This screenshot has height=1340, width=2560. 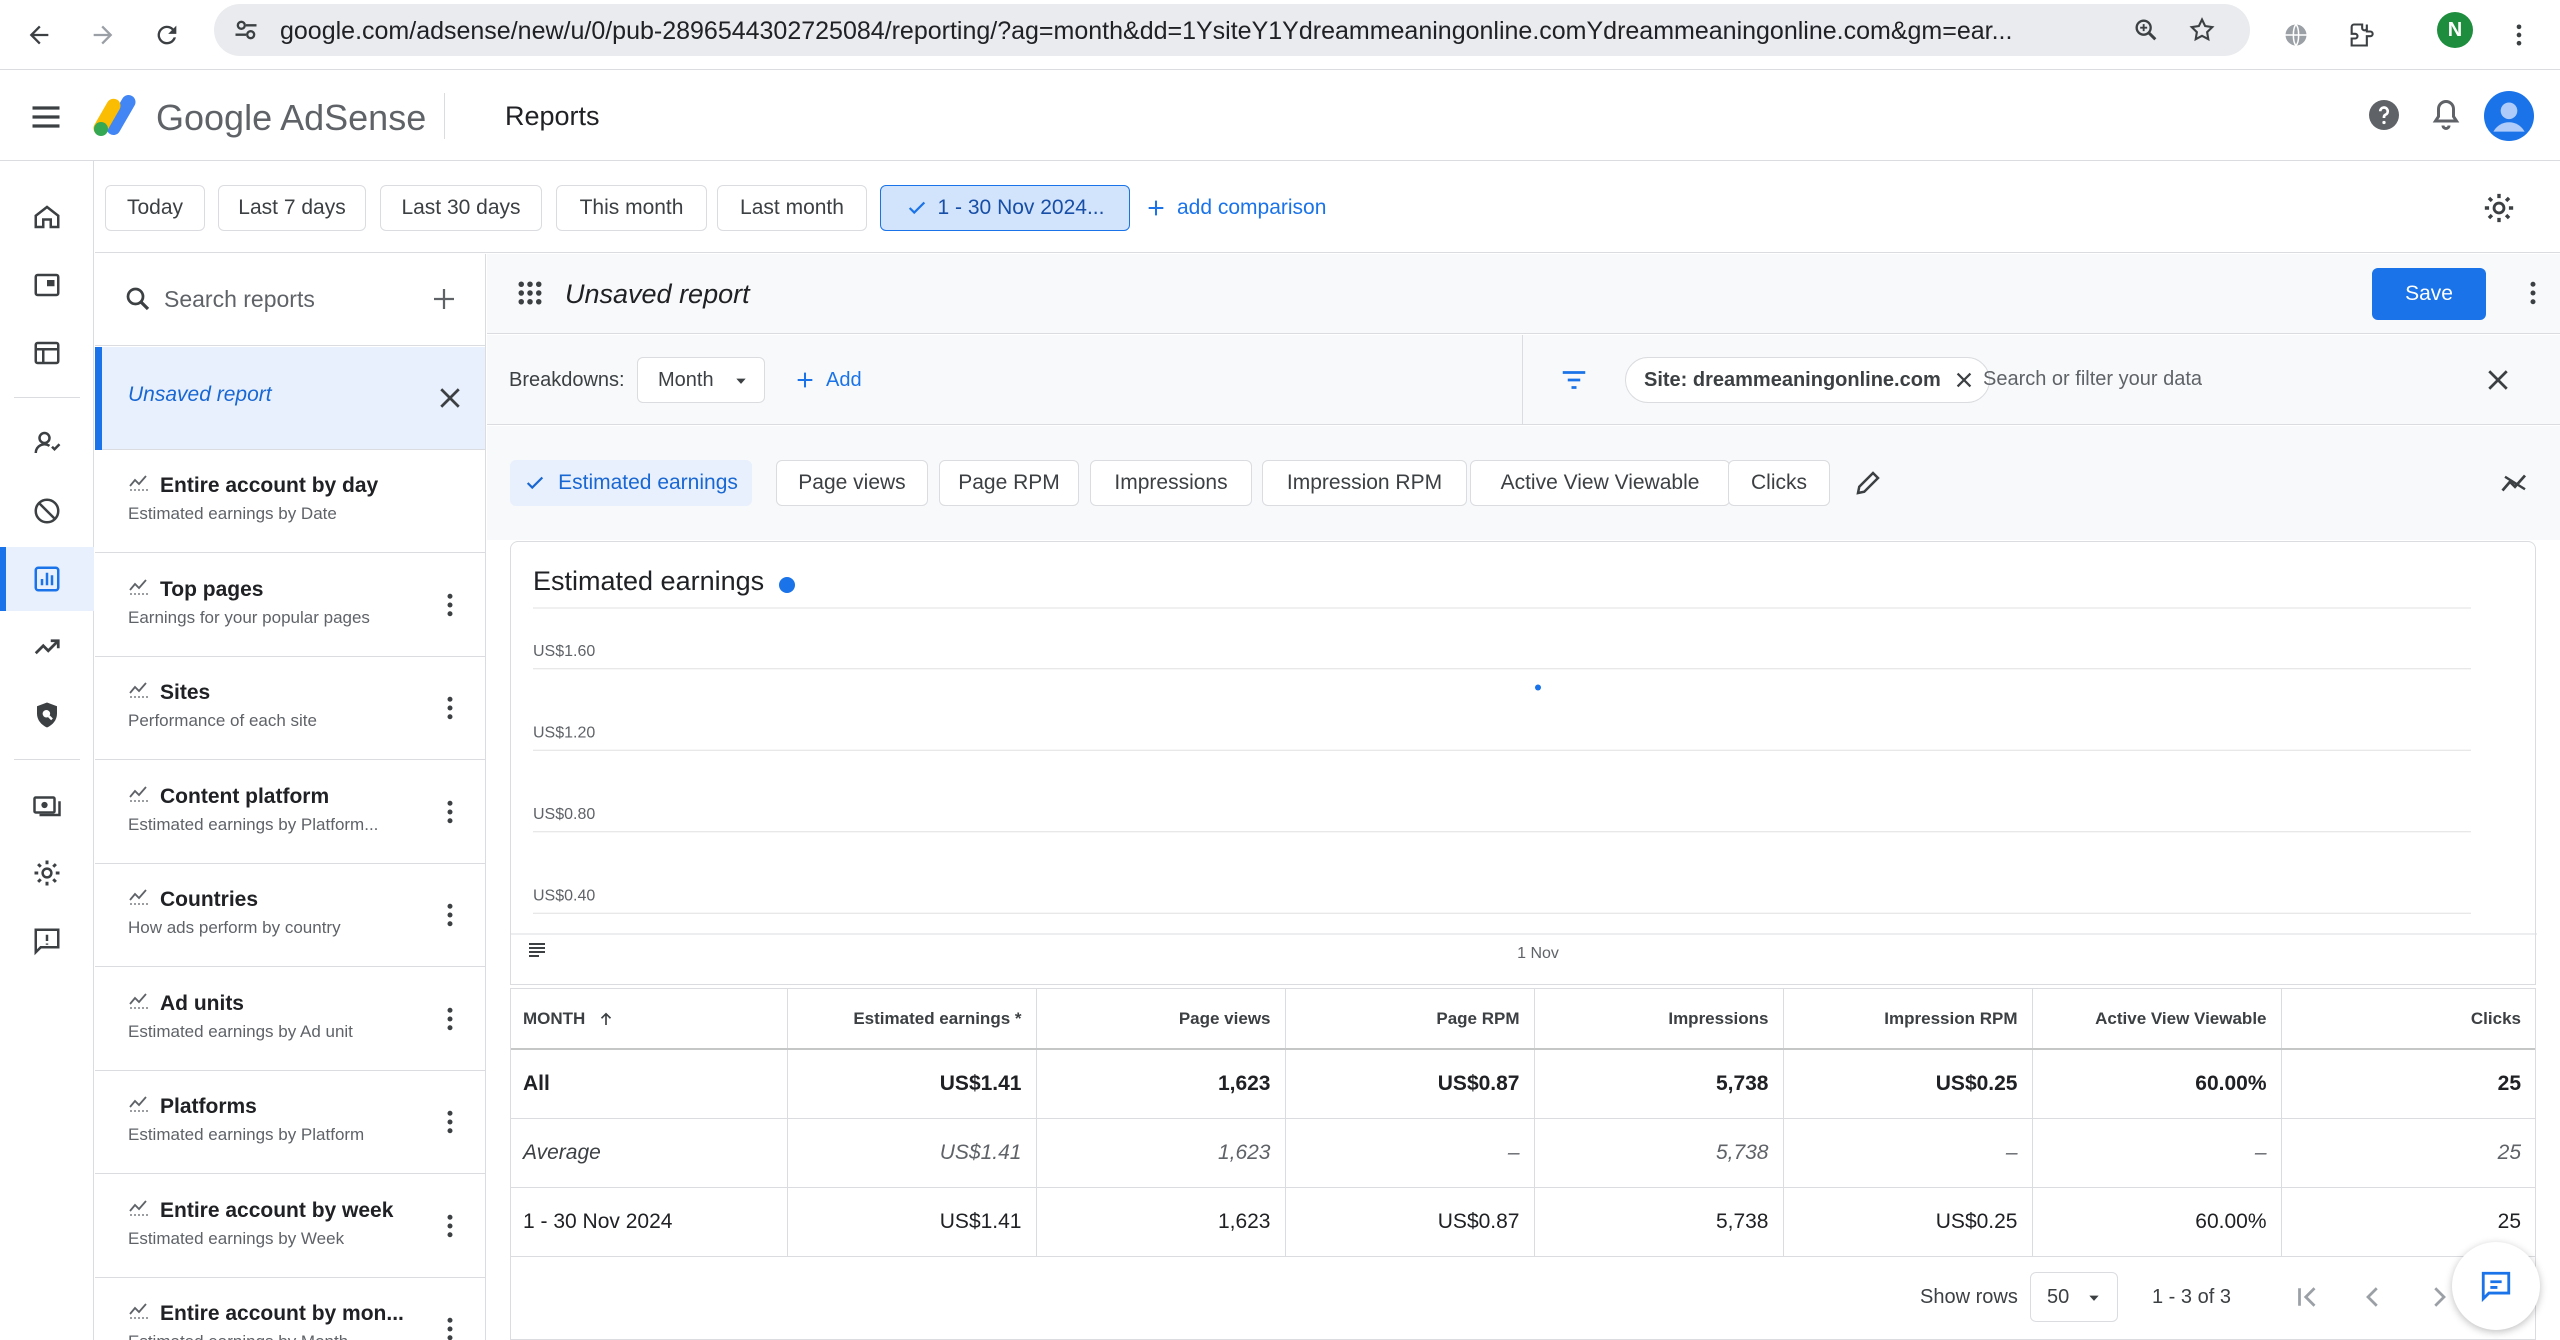 What do you see at coordinates (1908, 1019) in the screenshot?
I see `column-header: Impression RPM` at bounding box center [1908, 1019].